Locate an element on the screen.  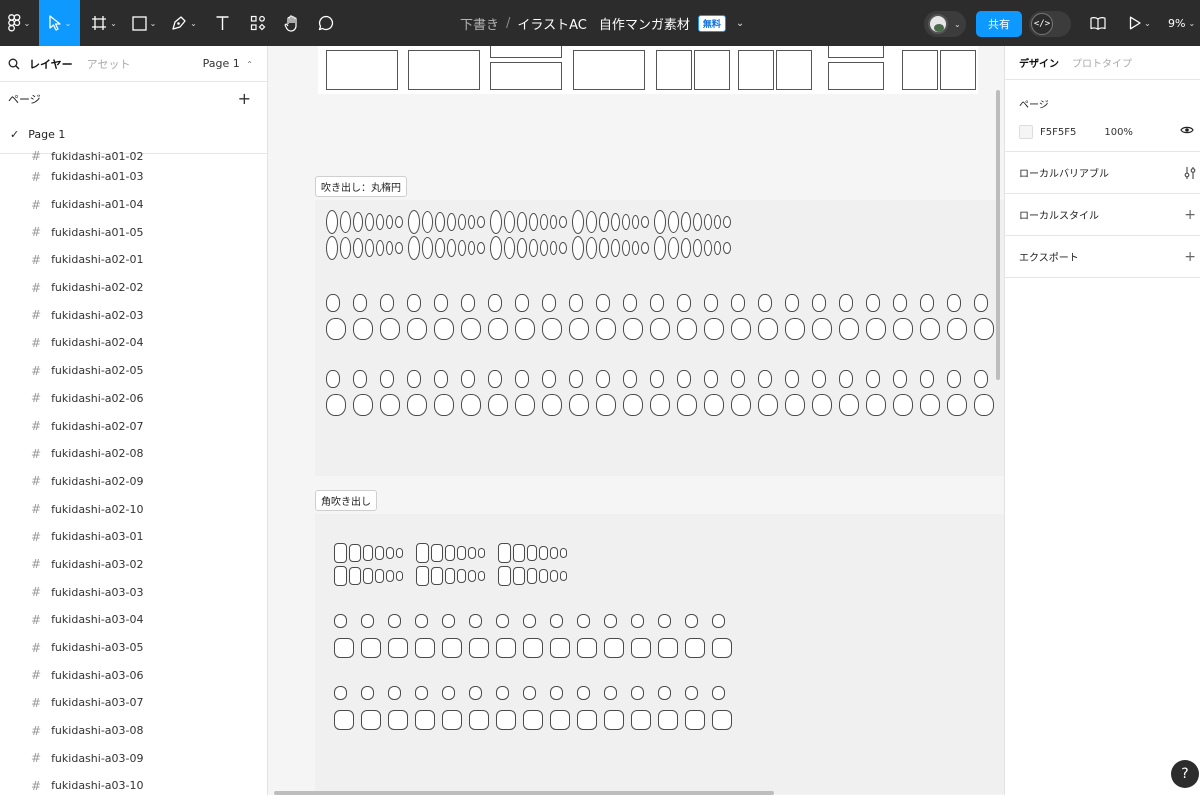
add-page-icon: + is located at coordinates (244, 99).